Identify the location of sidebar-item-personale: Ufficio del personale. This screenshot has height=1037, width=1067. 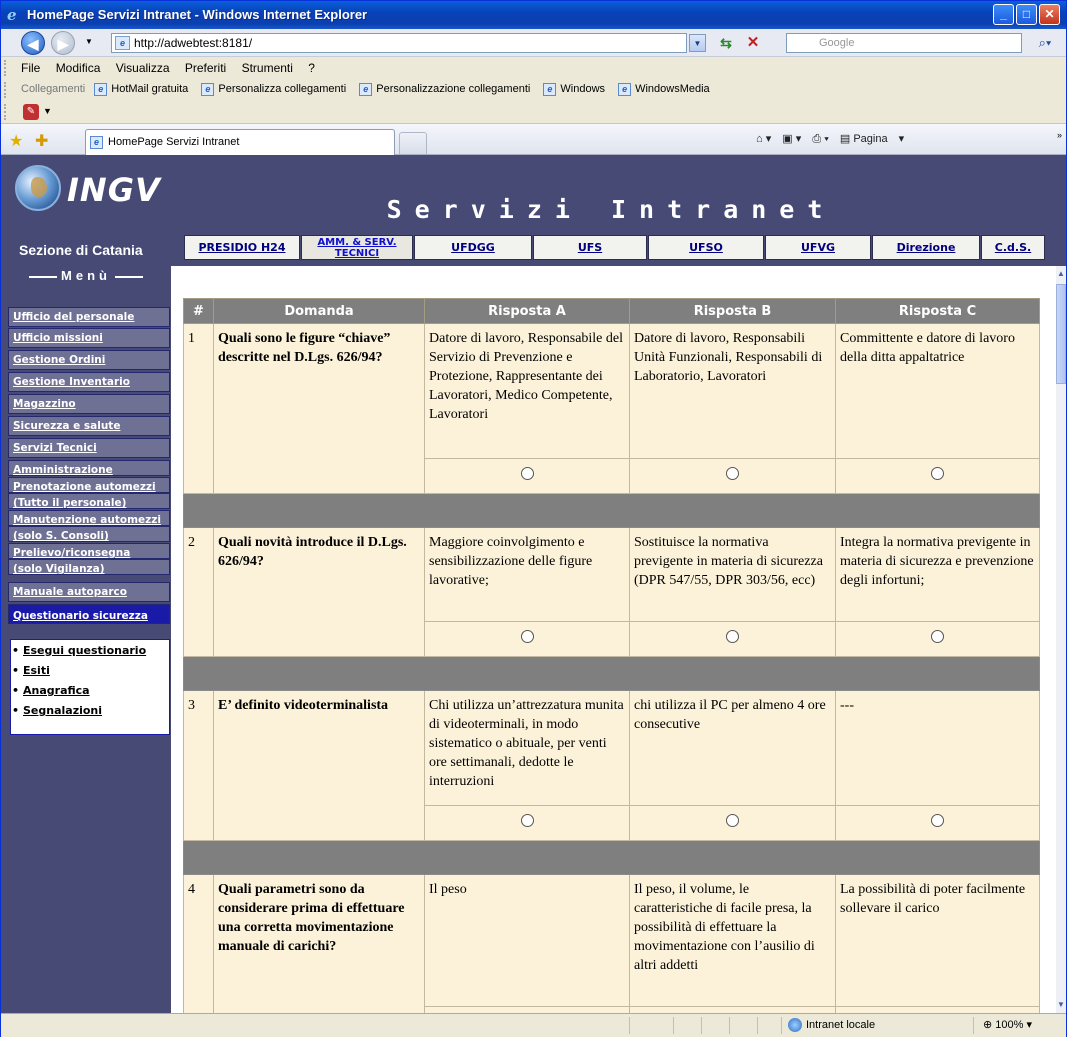
(89, 317).